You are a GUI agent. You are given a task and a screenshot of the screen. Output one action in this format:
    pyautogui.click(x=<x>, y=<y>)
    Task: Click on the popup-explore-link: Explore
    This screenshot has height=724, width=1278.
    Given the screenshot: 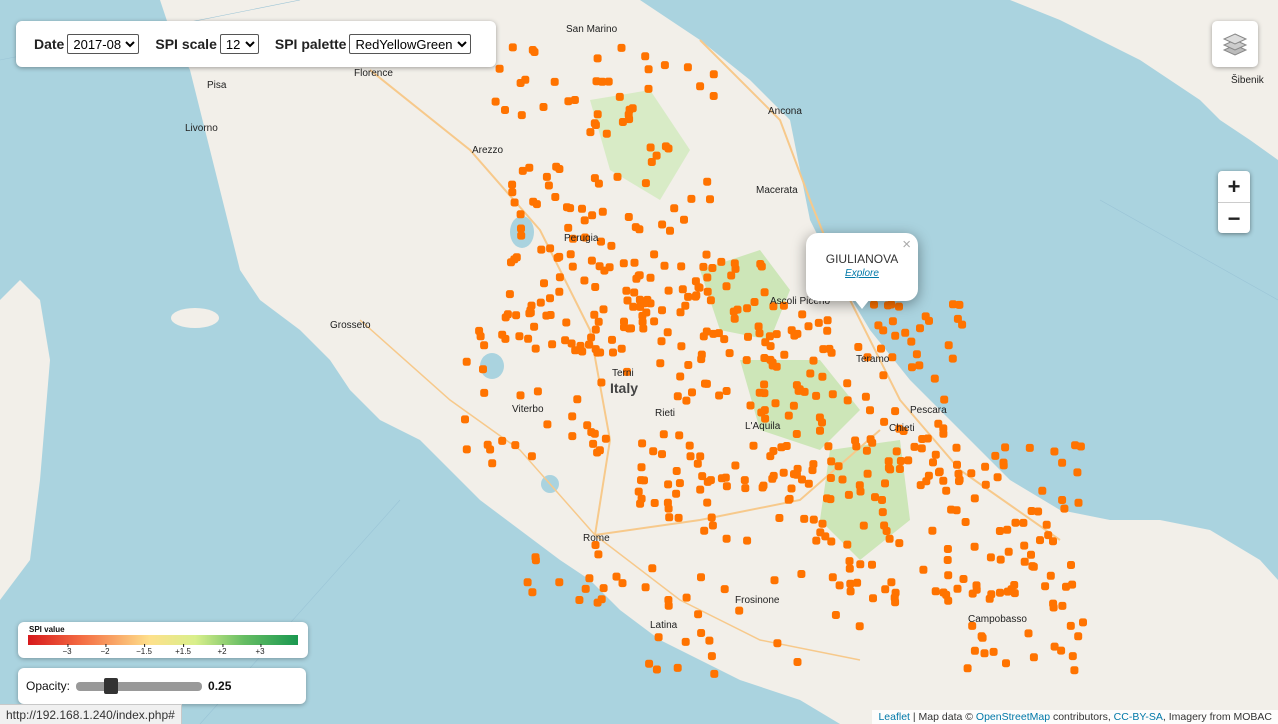 What is the action you would take?
    pyautogui.click(x=862, y=273)
    